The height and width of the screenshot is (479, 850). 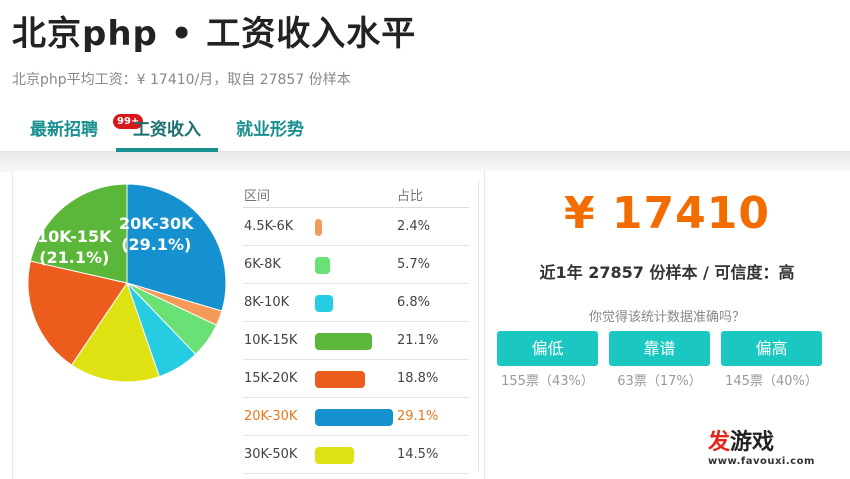 I want to click on tab-bar: 最新招聘 99+ 工资收入 就业形势, so click(x=425, y=130).